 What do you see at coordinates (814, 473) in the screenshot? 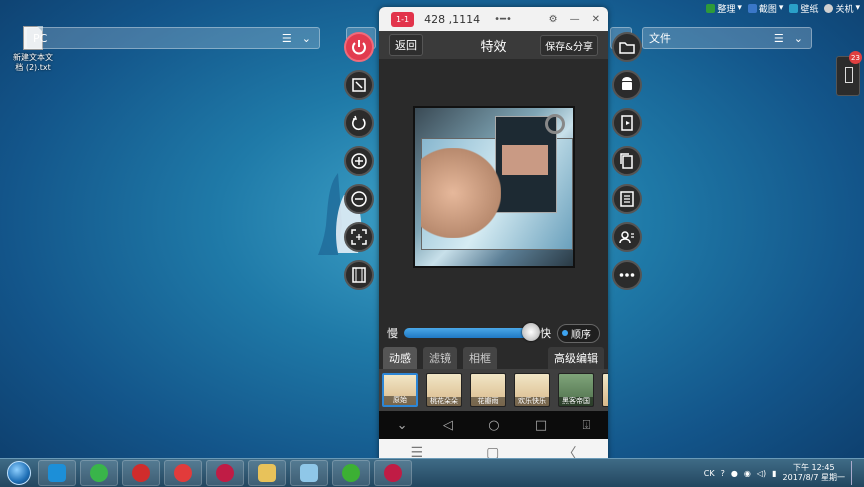
I see `clock: 下午 12:45 2017/8/7 星期一` at bounding box center [814, 473].